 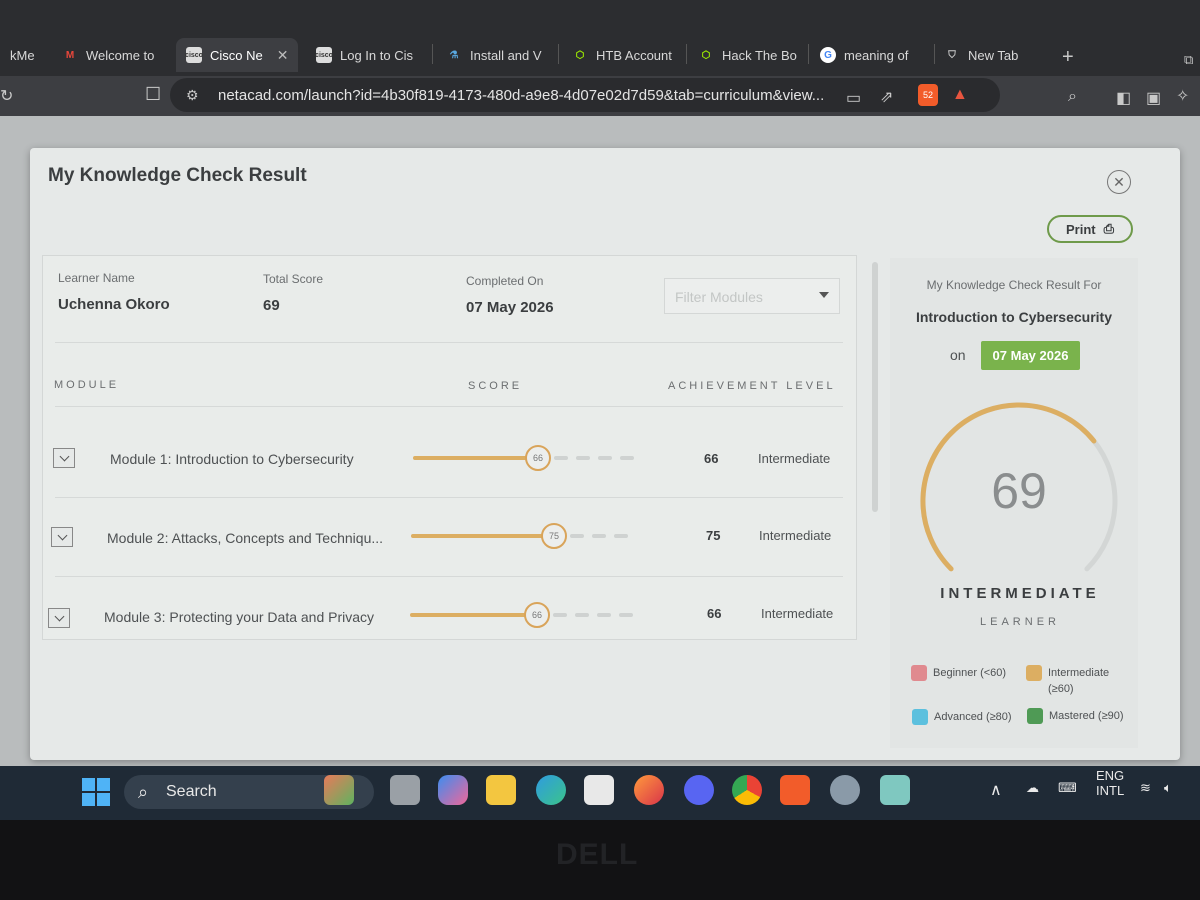 What do you see at coordinates (599, 790) in the screenshot?
I see `microsoft-store-icon` at bounding box center [599, 790].